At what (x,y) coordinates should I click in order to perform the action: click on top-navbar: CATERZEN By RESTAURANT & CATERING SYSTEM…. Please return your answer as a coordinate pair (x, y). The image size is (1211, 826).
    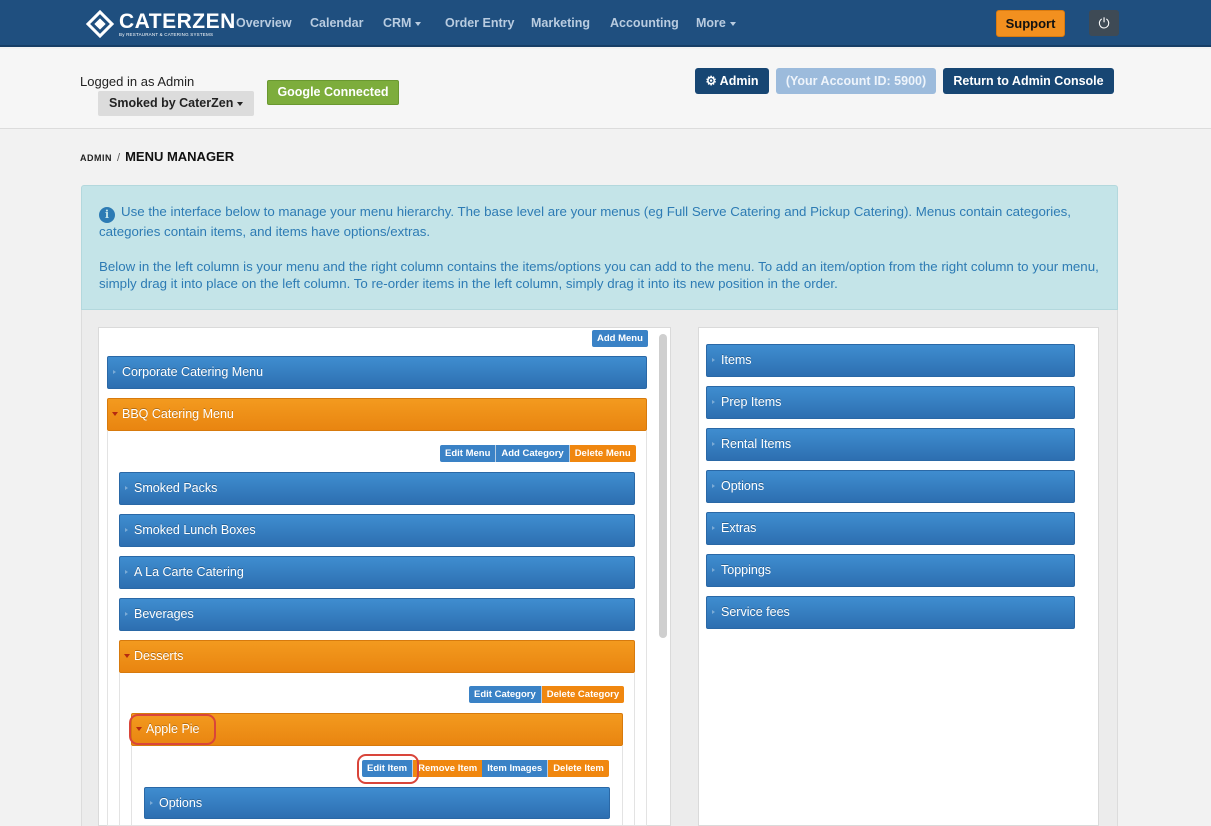
    Looking at the image, I should click on (605, 23).